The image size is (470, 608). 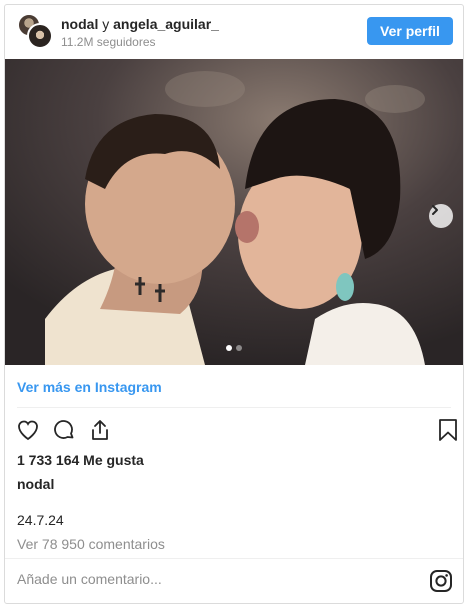 I want to click on comment-button, so click(x=64, y=430).